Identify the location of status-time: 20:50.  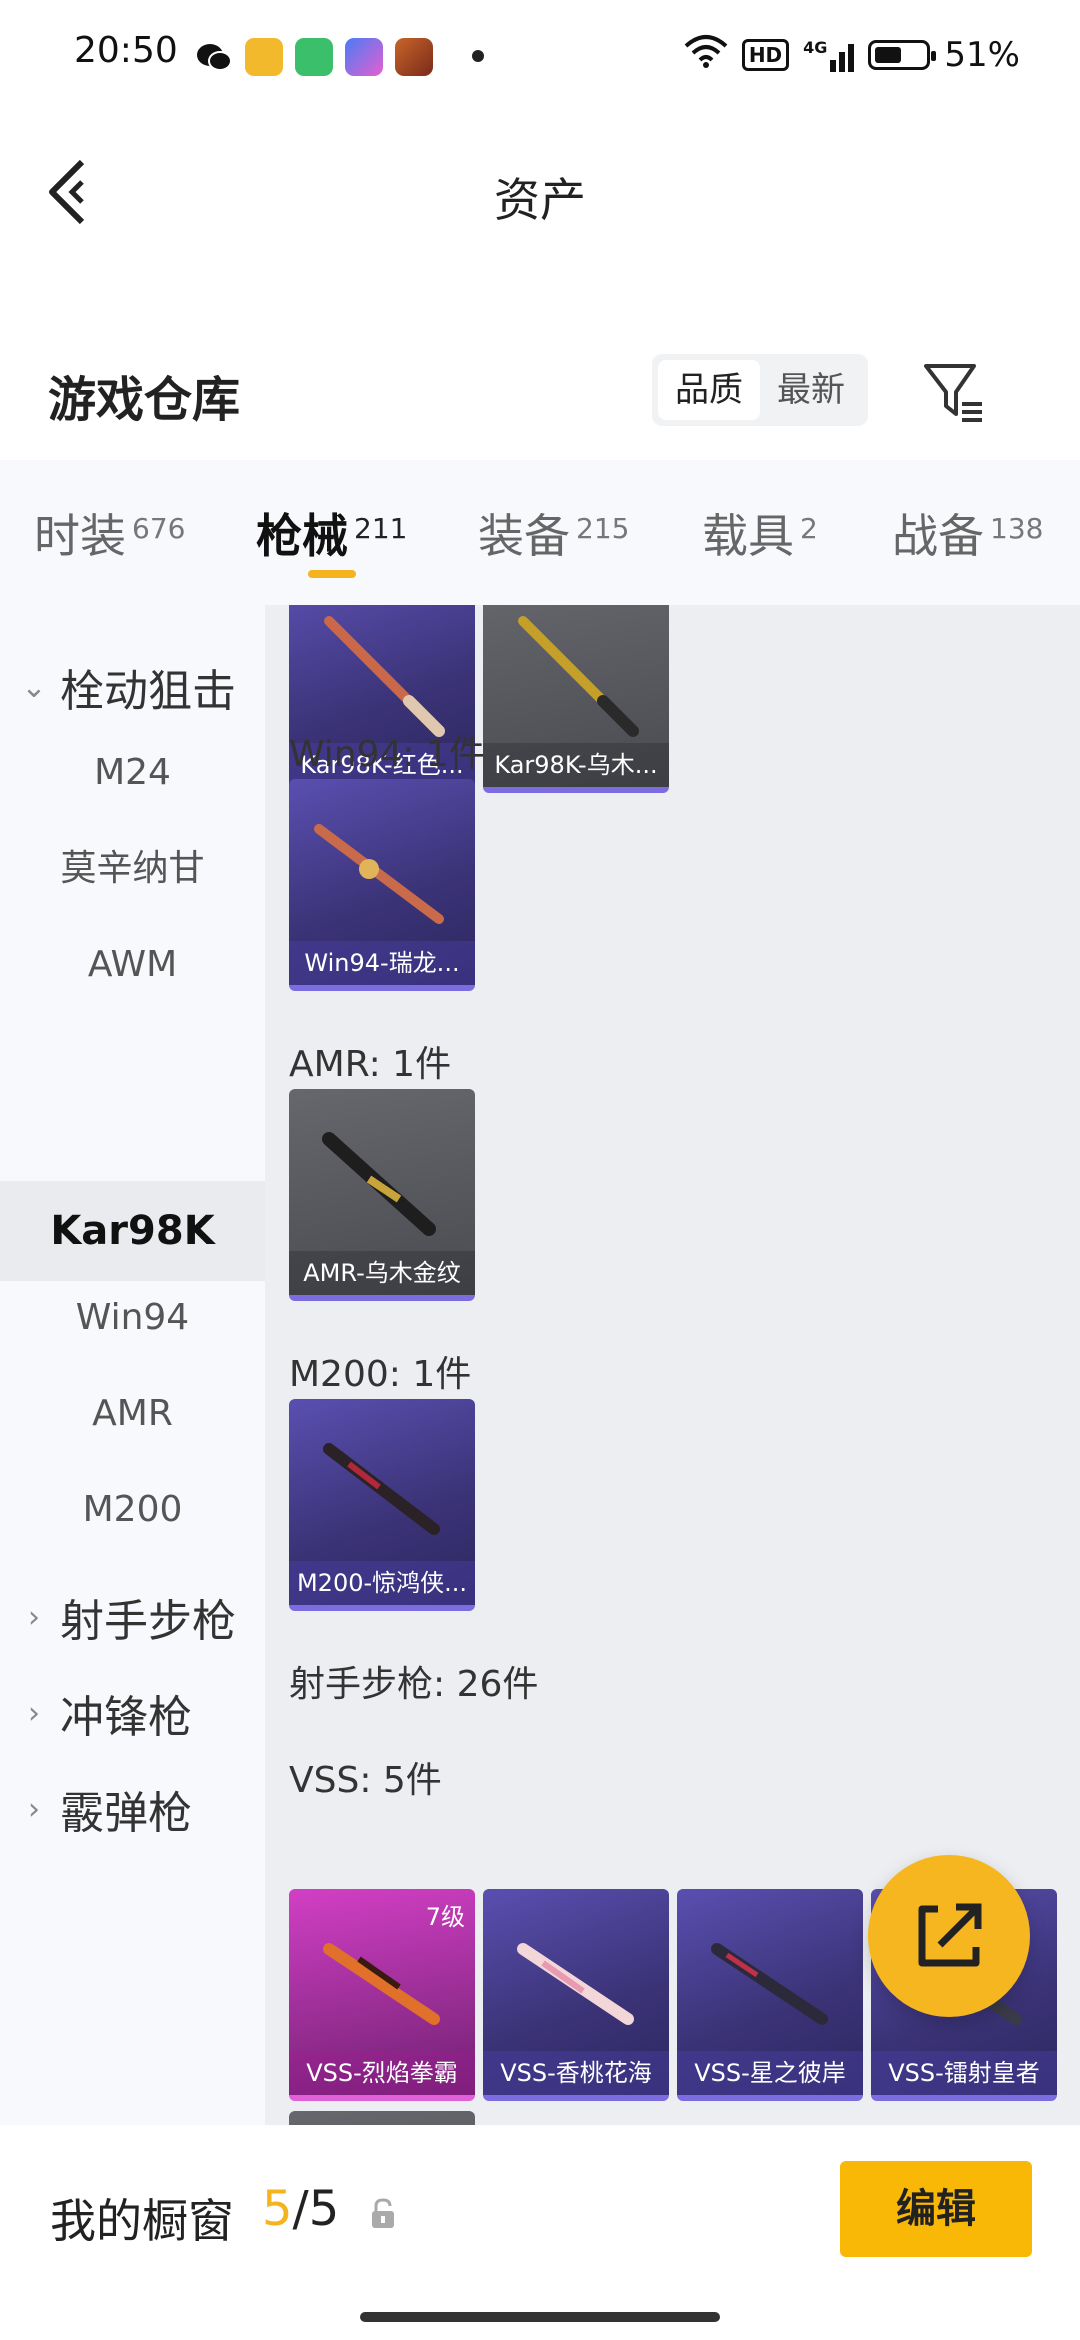
(126, 50).